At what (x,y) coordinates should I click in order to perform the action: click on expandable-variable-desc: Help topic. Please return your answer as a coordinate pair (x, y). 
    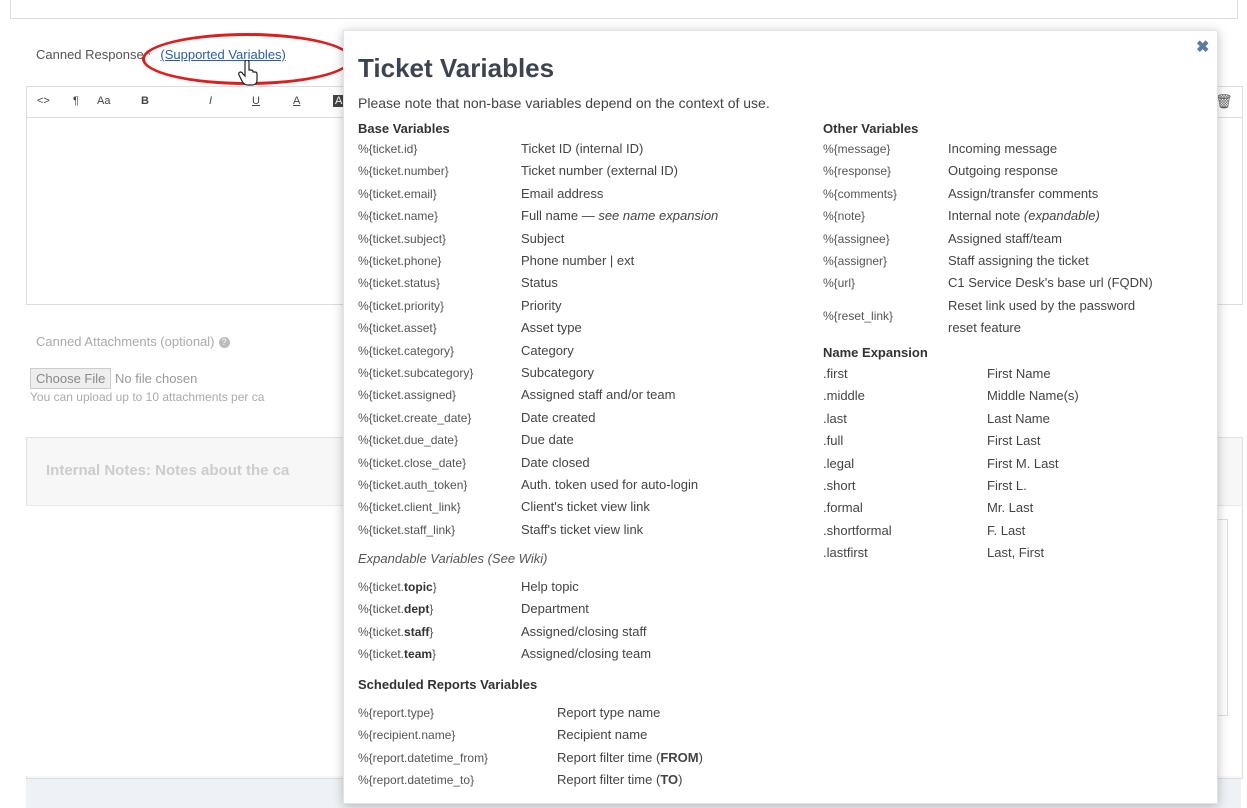
    Looking at the image, I should click on (550, 586).